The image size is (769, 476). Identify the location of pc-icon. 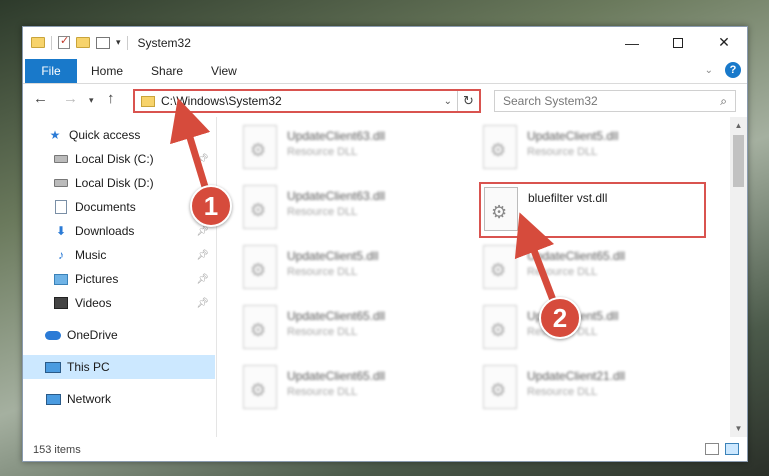
(53, 367).